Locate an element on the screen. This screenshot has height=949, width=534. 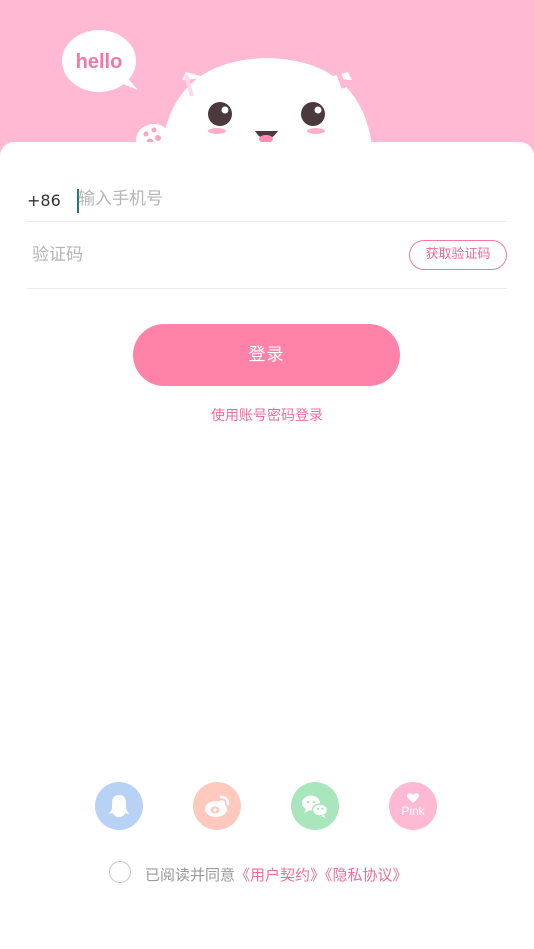
qq-login-button is located at coordinates (119, 806).